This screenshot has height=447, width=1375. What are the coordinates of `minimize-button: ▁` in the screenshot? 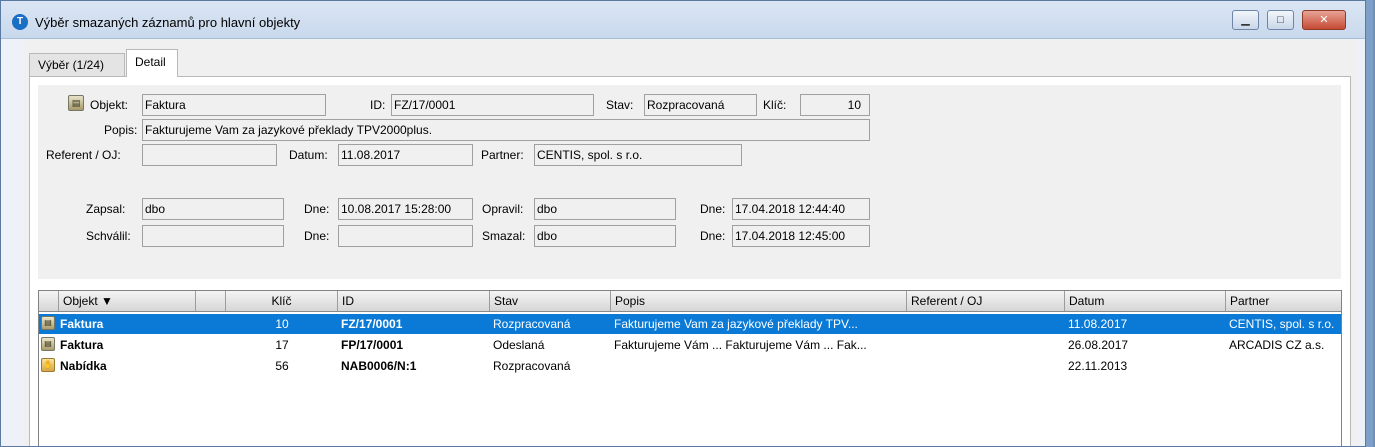 It's located at (1245, 20).